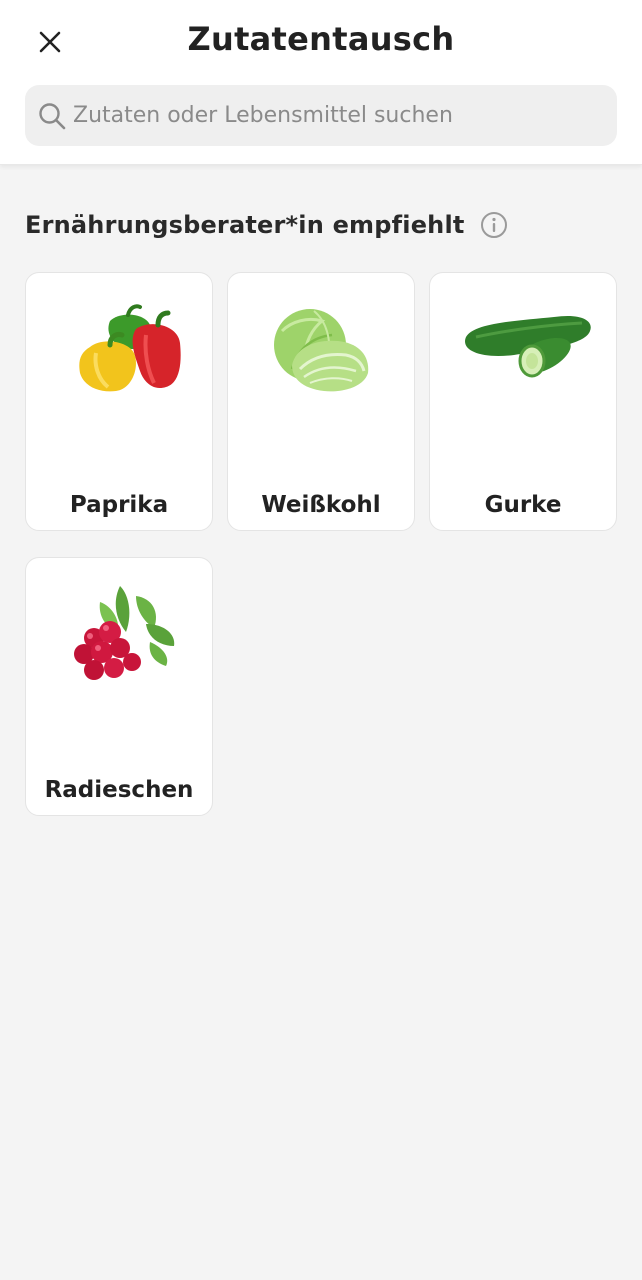 The image size is (642, 1280). What do you see at coordinates (130, 348) in the screenshot?
I see `bell-peppers-image` at bounding box center [130, 348].